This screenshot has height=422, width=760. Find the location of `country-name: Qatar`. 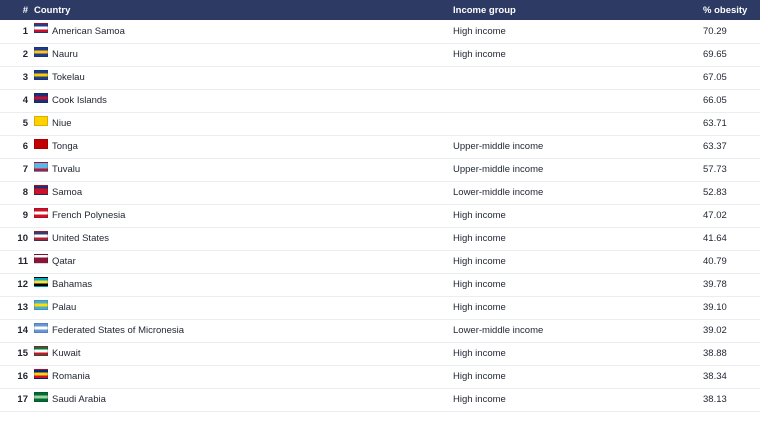

country-name: Qatar is located at coordinates (64, 261).